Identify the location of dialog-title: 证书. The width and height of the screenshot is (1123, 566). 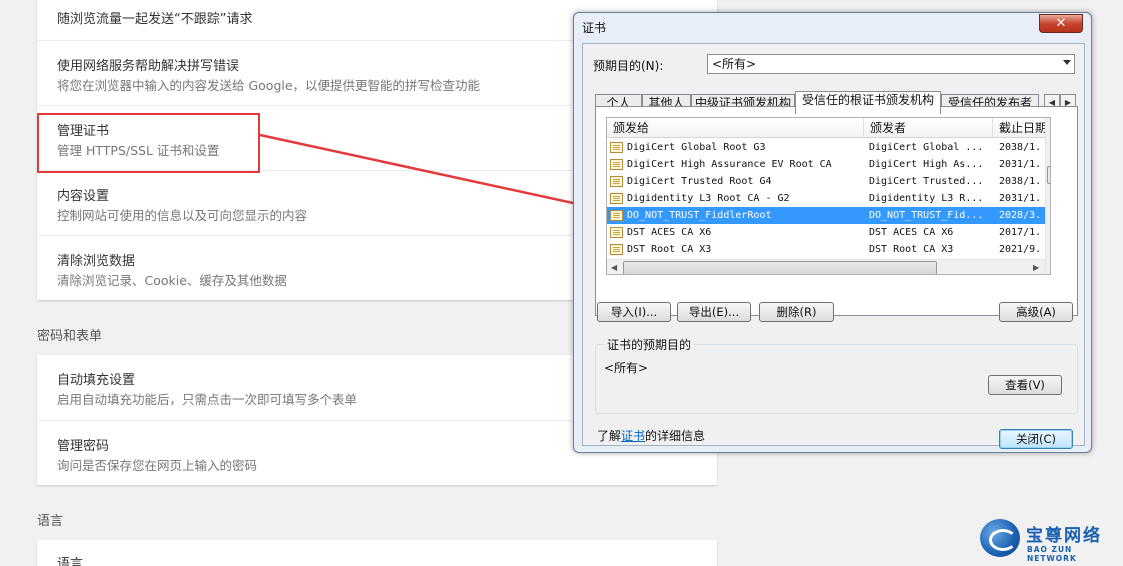
(594, 28).